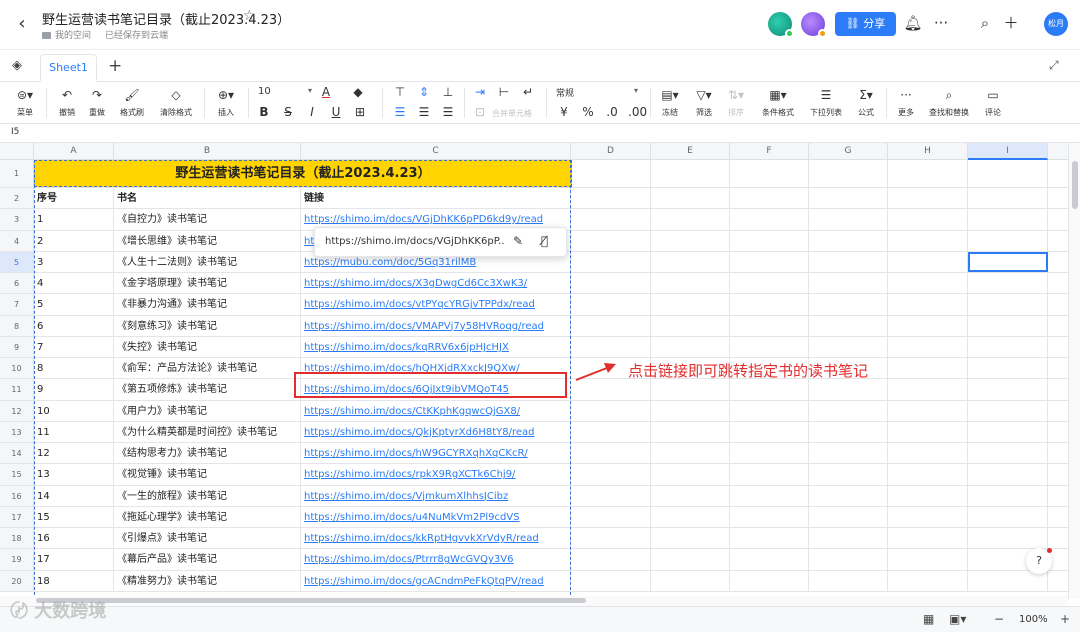 The height and width of the screenshot is (632, 1080). I want to click on row-header: 14, so click(17, 453).